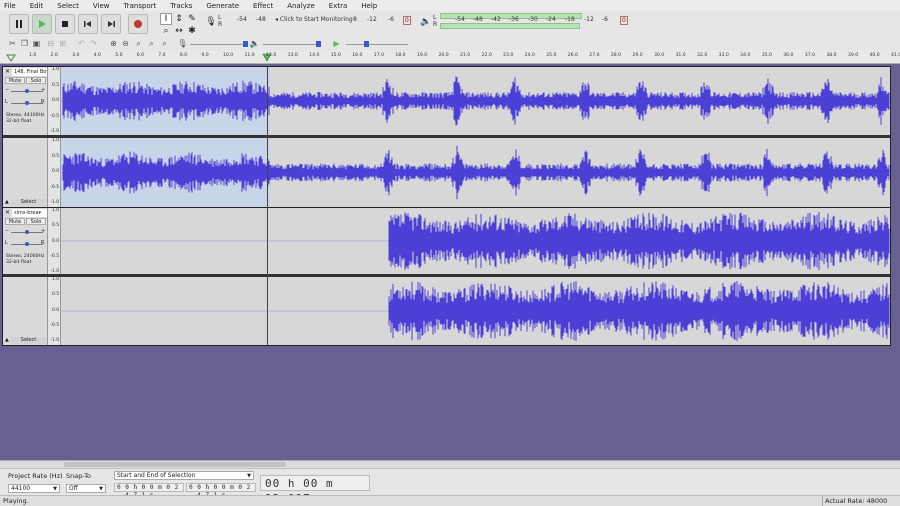 The height and width of the screenshot is (506, 900). What do you see at coordinates (723, 55) in the screenshot?
I see `ruler-tick-label: 33.0` at bounding box center [723, 55].